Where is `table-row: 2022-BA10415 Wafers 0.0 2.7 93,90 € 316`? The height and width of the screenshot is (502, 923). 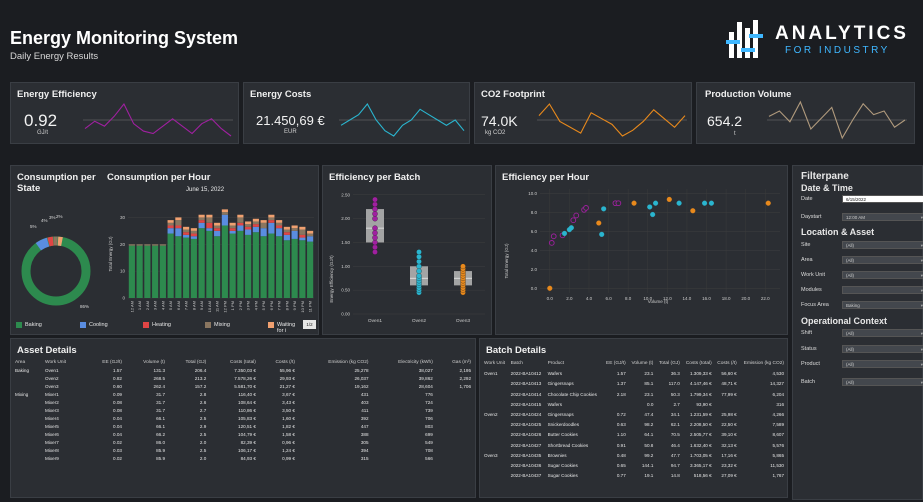
table-row: 2022-BA10415 Wafers 0.0 2.7 93,90 € 316 is located at coordinates (634, 405).